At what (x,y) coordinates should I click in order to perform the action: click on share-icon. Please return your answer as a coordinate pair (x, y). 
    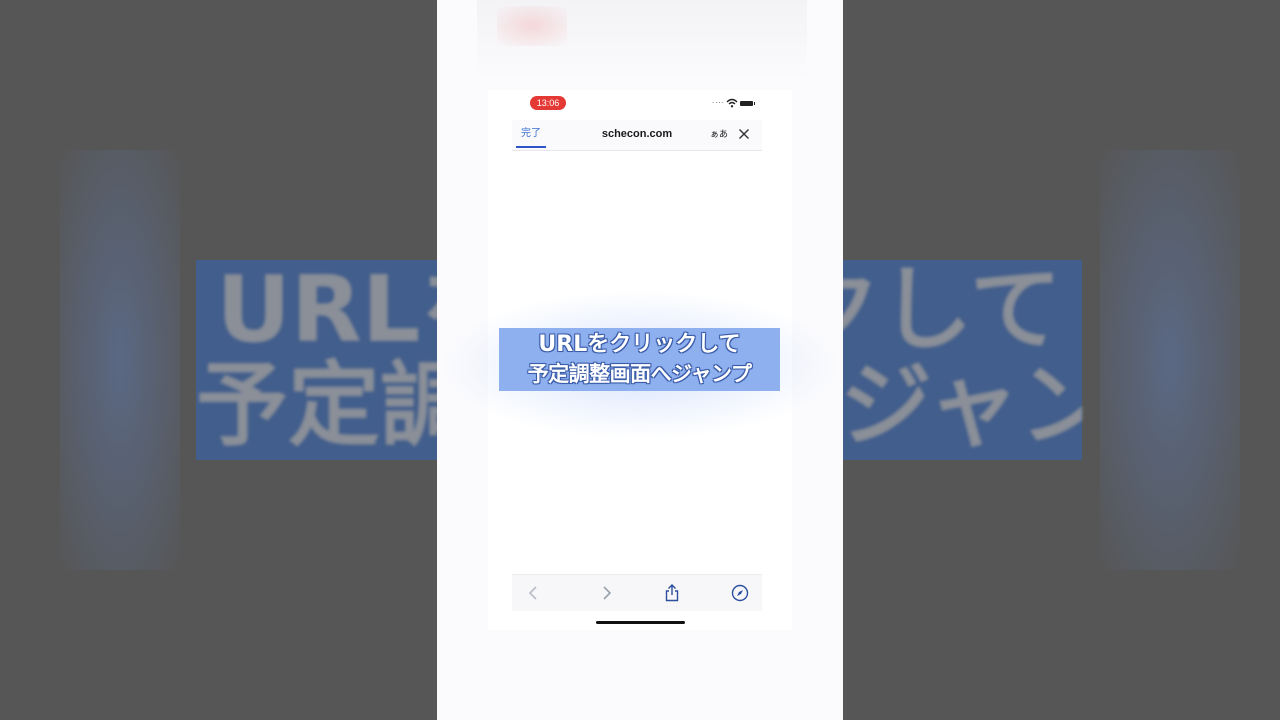
    Looking at the image, I should click on (672, 593).